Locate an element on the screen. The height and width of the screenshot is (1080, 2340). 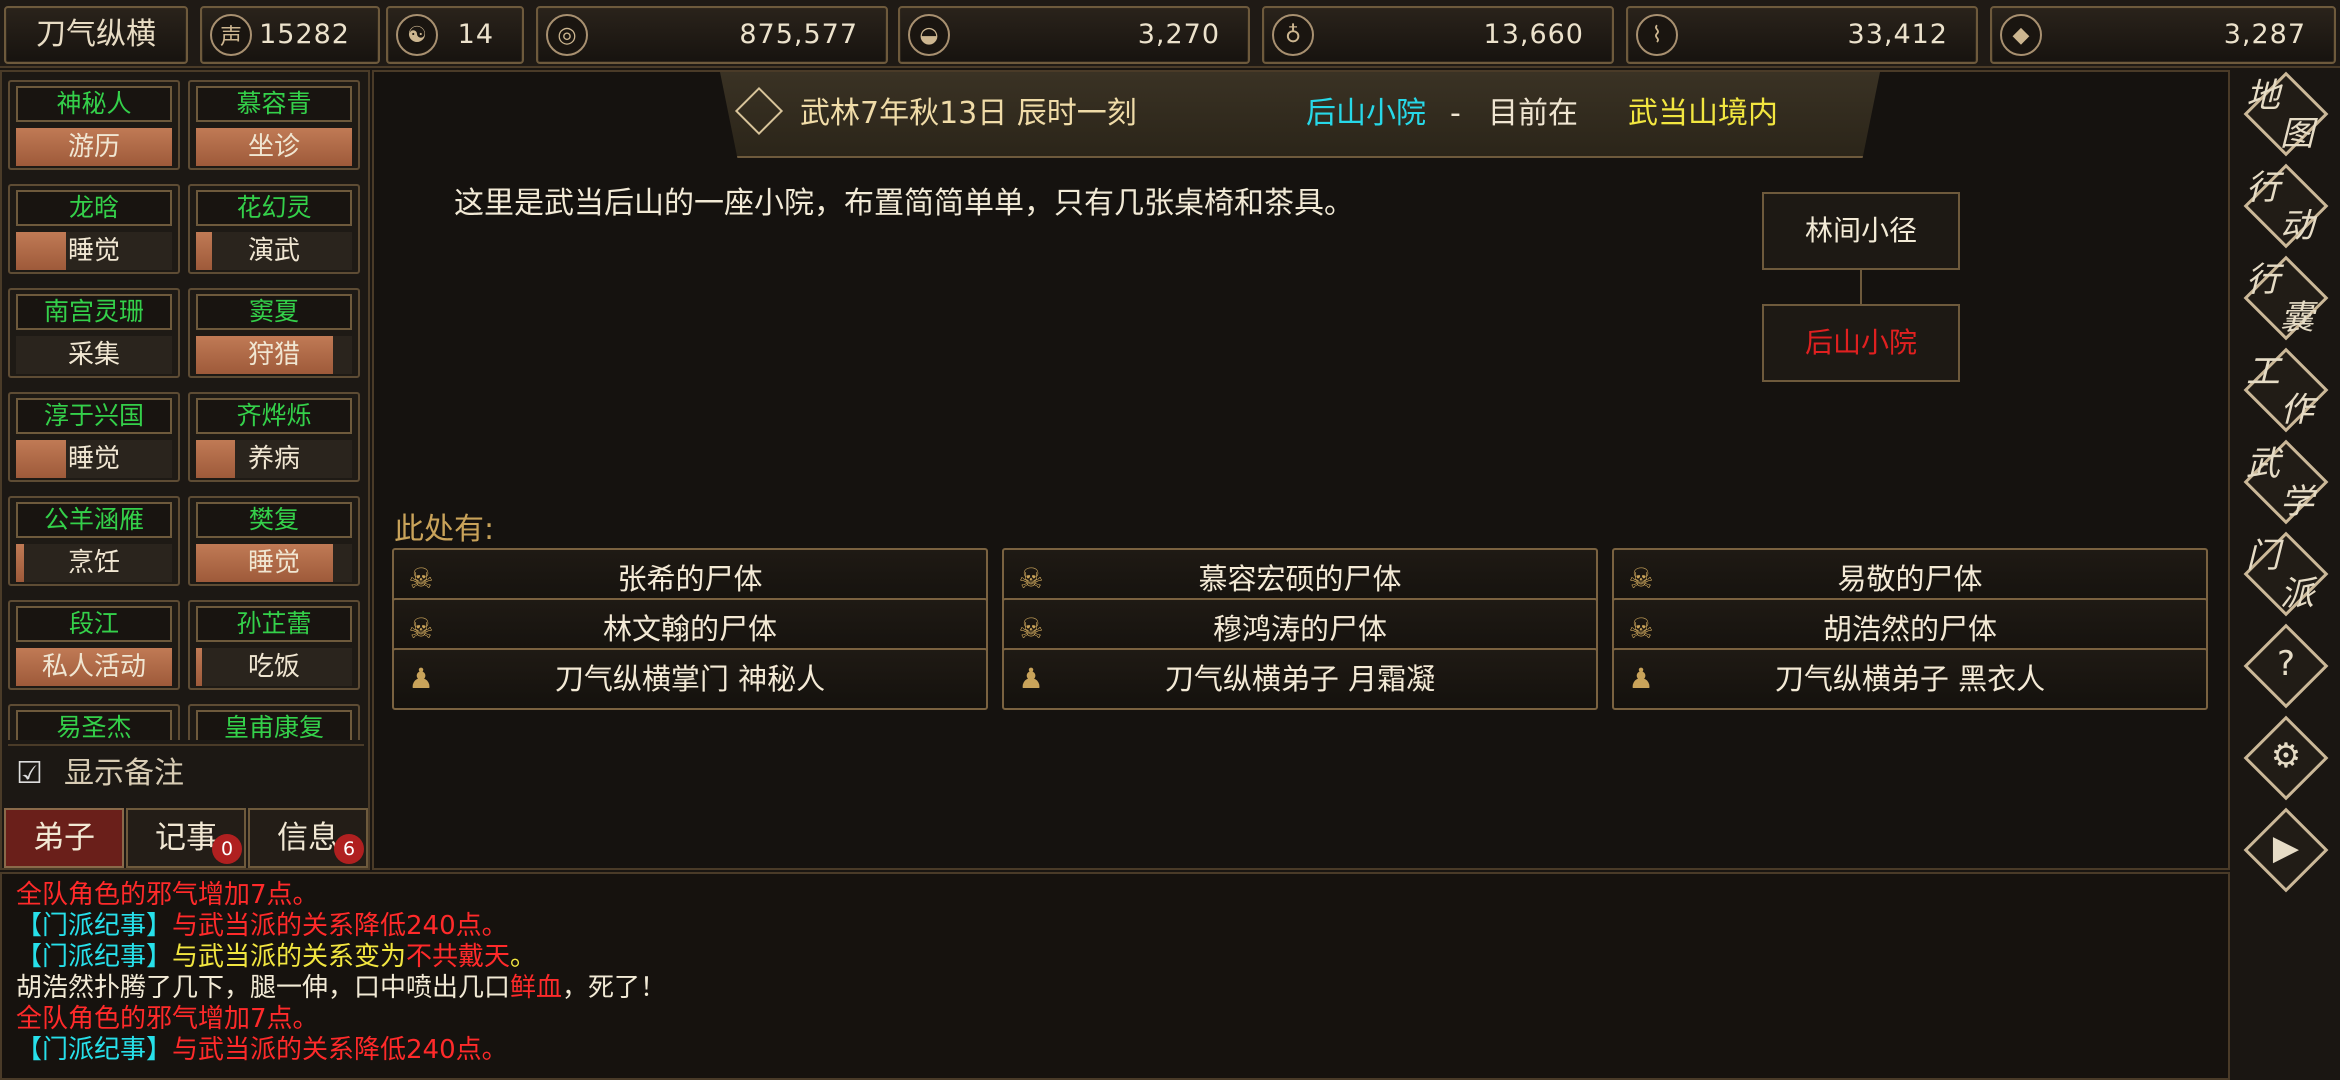
character-entry: ♟ 刀气纵横弟子 黑衣人 is located at coordinates (1910, 679).